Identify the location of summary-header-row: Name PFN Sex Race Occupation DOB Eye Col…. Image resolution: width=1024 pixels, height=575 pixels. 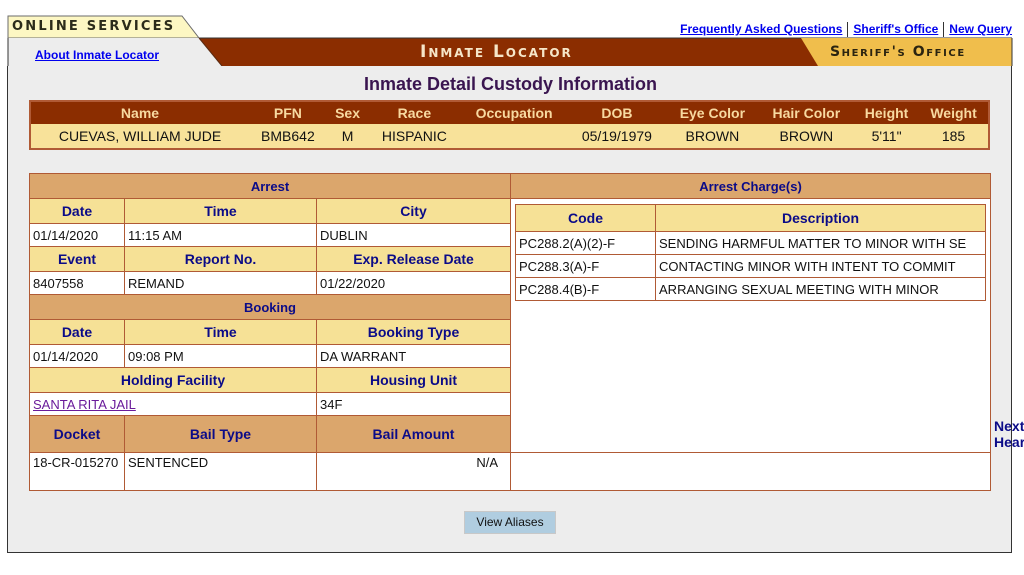
(509, 112).